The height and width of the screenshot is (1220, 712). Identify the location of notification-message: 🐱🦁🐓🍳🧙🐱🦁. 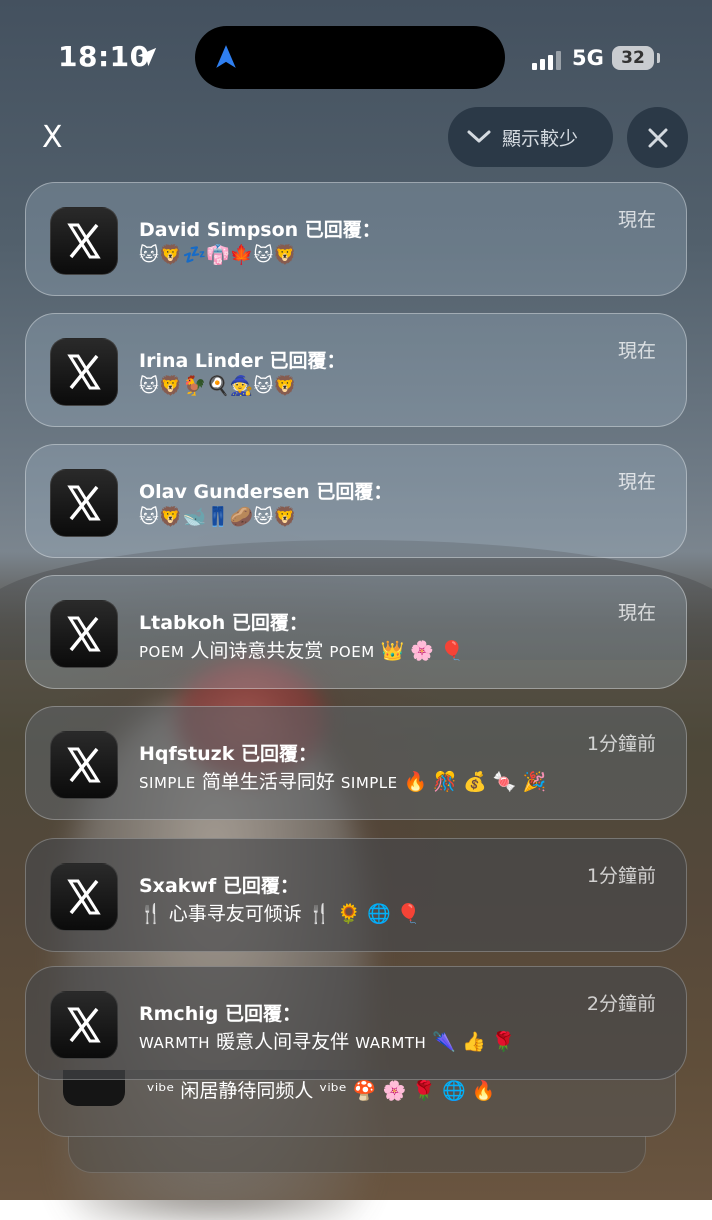
(218, 386).